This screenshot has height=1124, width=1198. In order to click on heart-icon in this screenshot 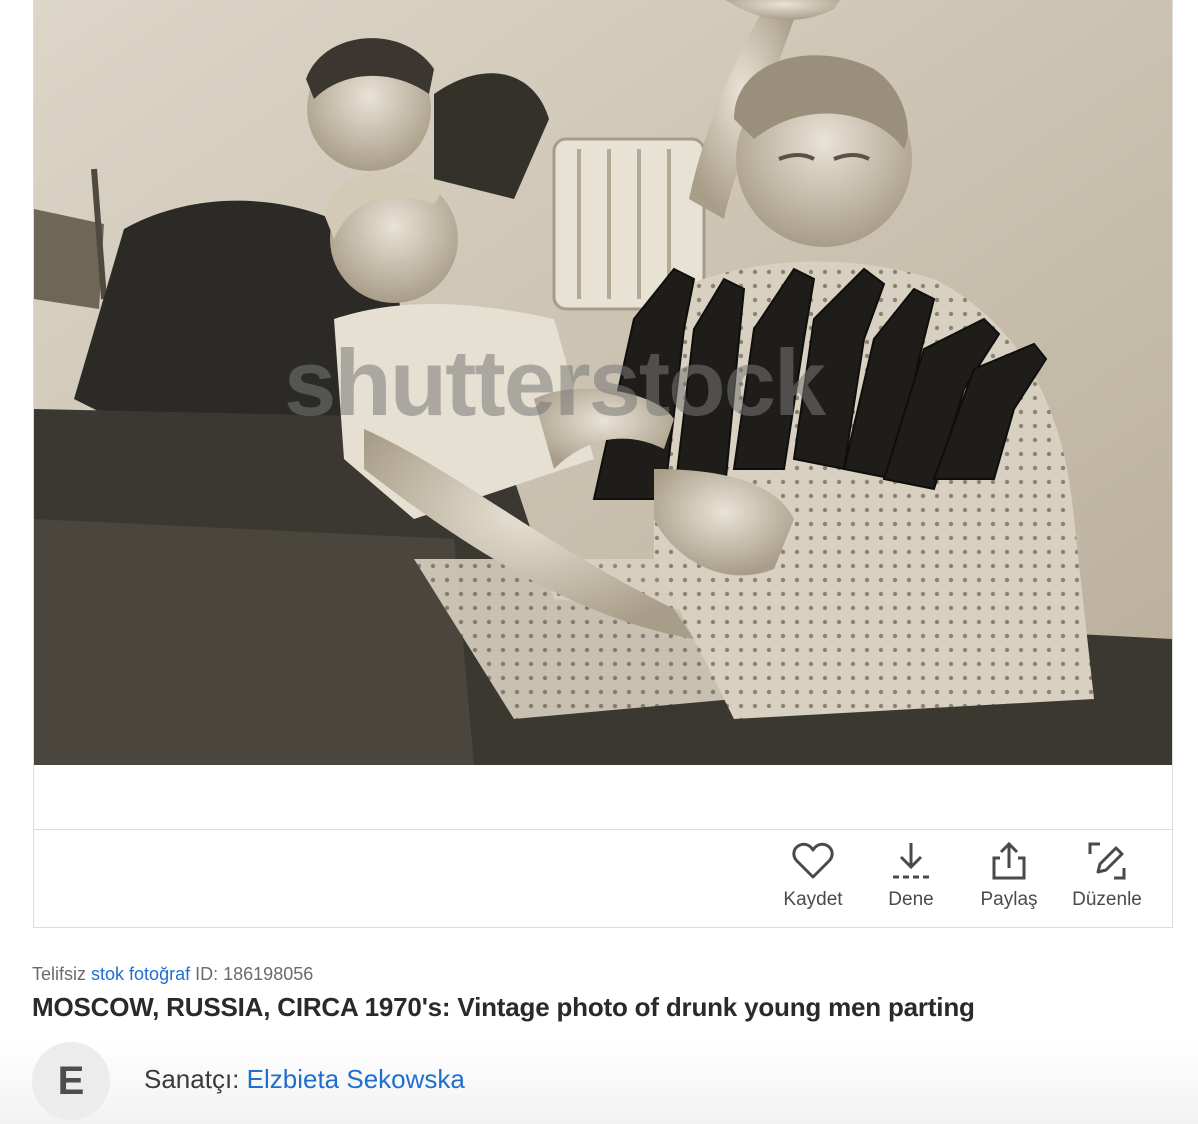, I will do `click(813, 861)`.